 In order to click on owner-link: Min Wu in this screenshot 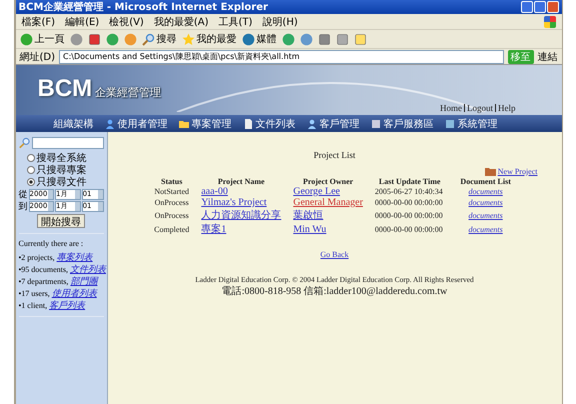, I will do `click(309, 229)`.